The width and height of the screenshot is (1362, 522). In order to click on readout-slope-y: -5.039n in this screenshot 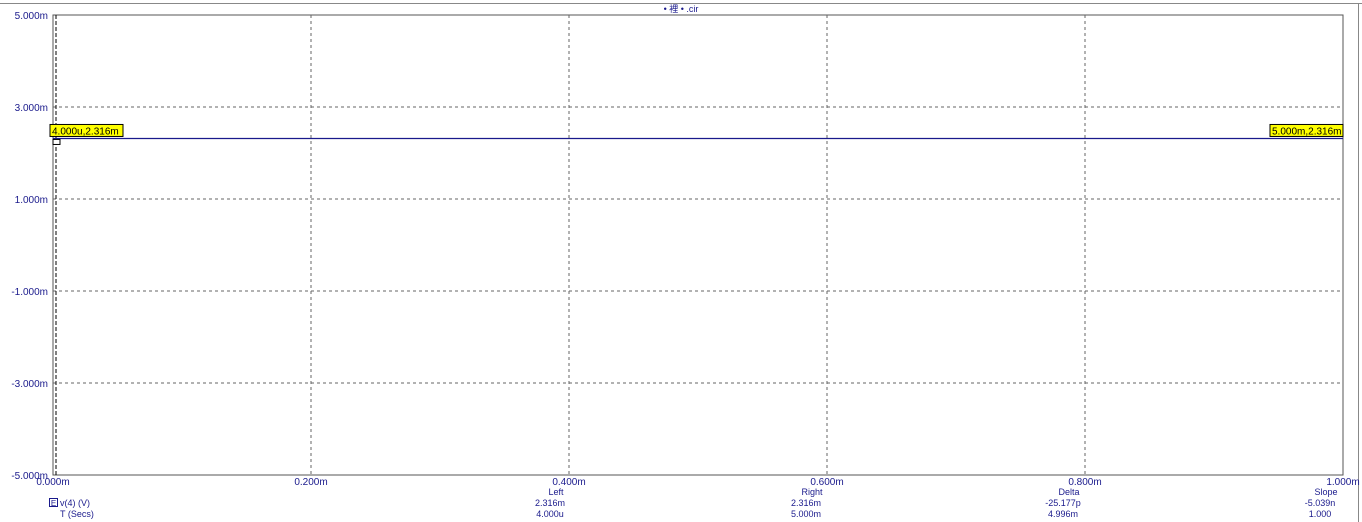, I will do `click(1320, 503)`.